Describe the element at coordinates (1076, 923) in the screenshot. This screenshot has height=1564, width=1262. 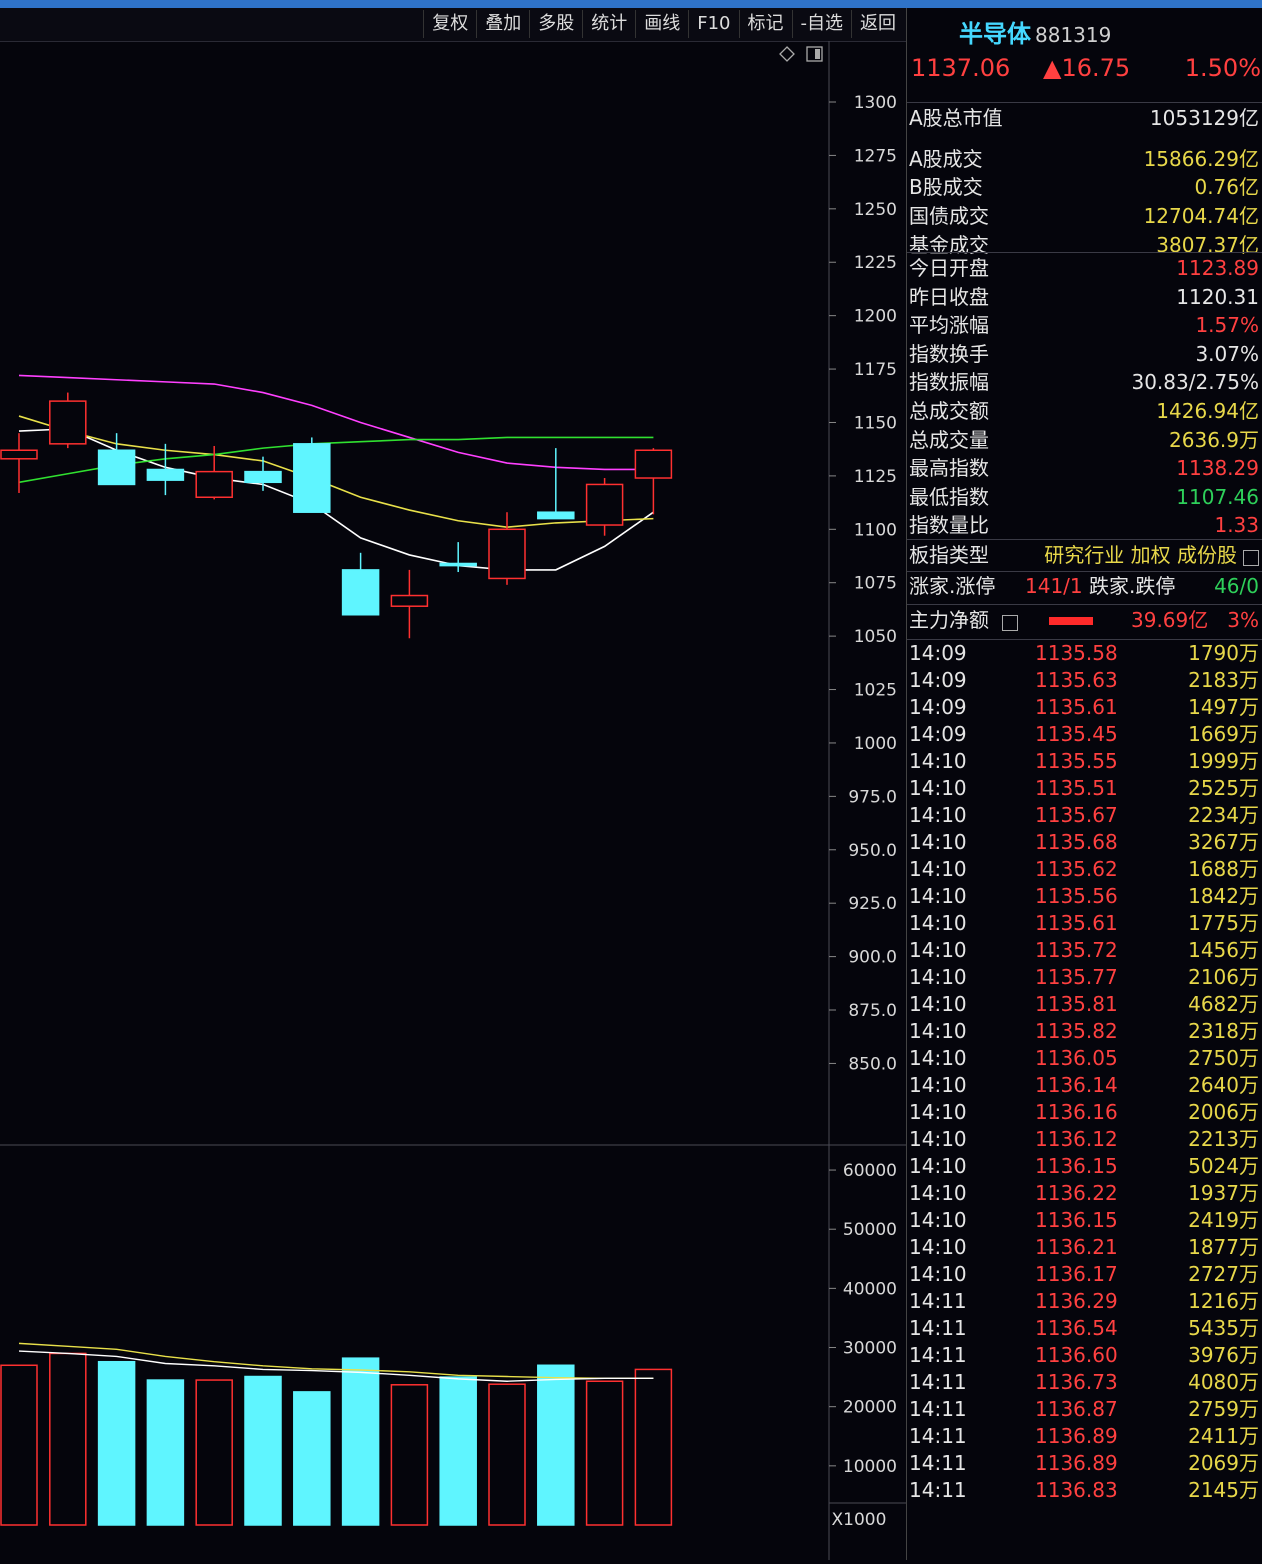
I see `tick-price: 1135.61` at that location.